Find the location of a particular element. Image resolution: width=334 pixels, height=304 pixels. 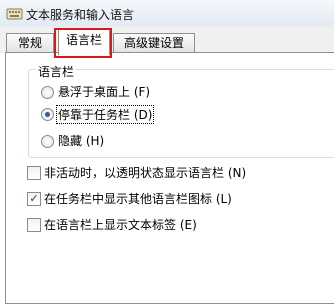

tab-general: 常规 is located at coordinates (30, 42).